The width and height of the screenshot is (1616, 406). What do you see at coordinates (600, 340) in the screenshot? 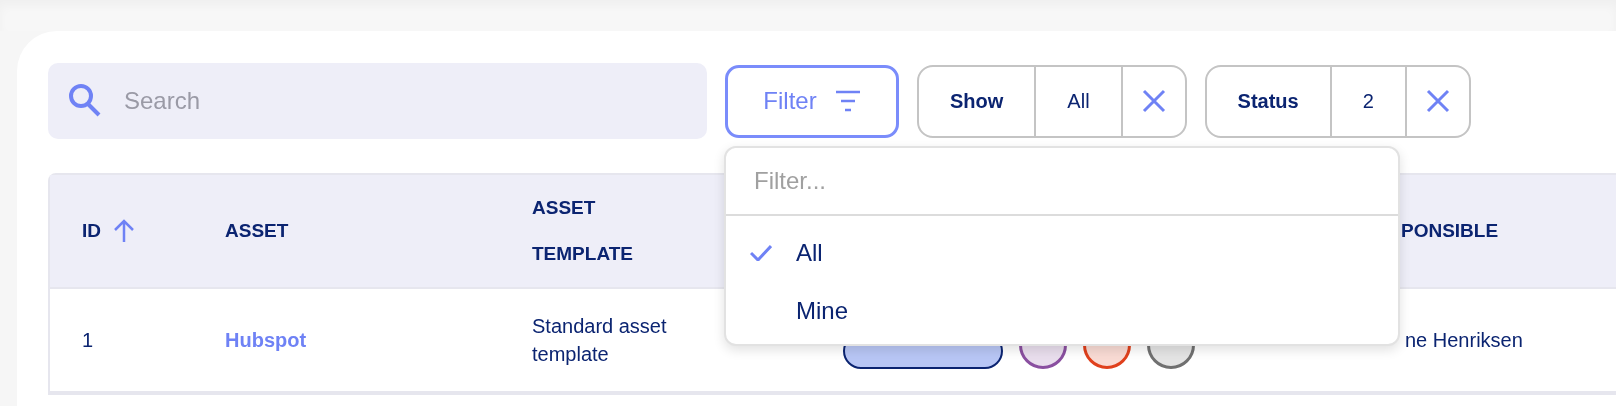
I see `table-cell-text: Standard asset template` at bounding box center [600, 340].